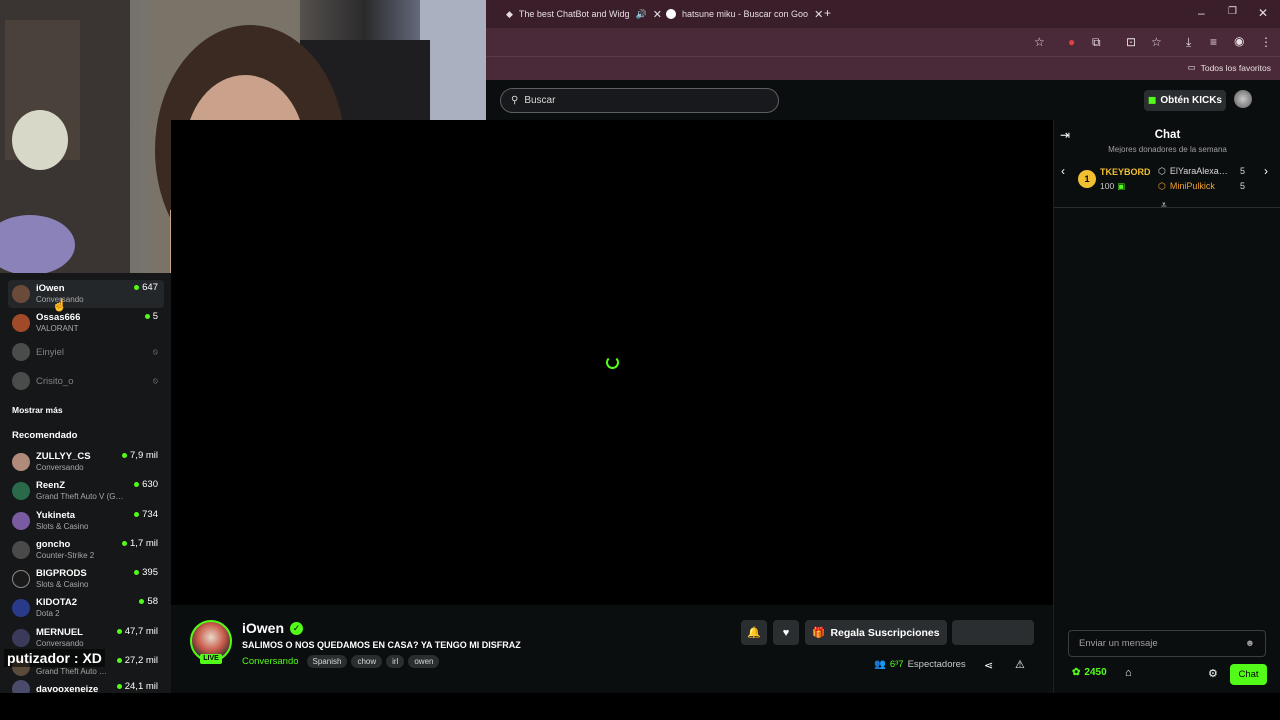  What do you see at coordinates (1232, 11) in the screenshot?
I see `restore-icon: ❐` at bounding box center [1232, 11].